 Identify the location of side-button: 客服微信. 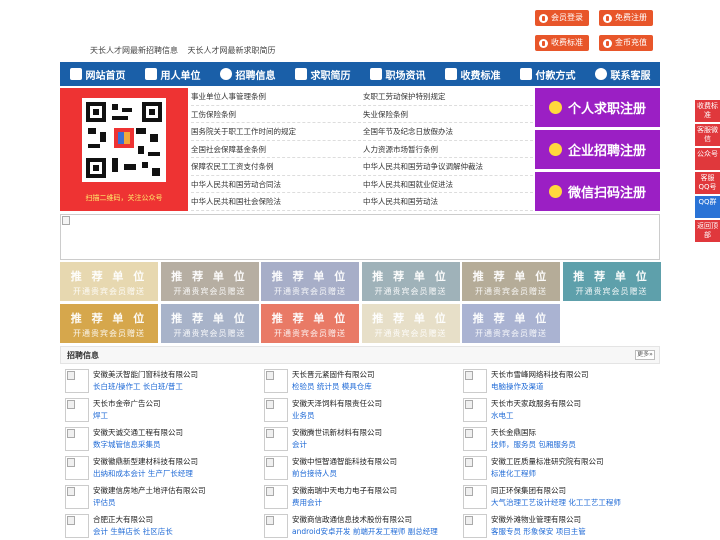
(707, 135).